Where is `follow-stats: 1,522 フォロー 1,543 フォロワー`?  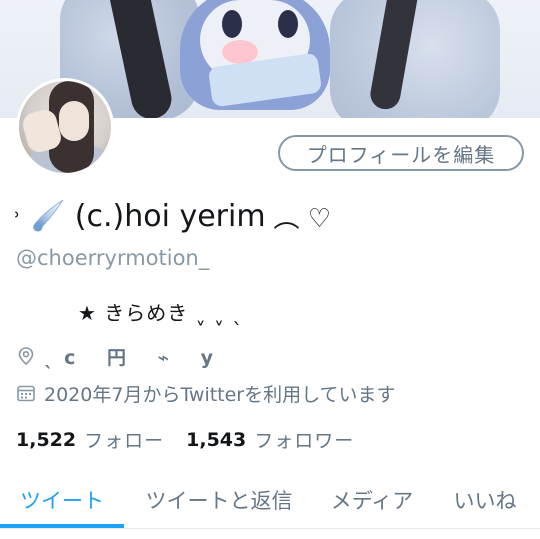
follow-stats: 1,522 フォロー 1,543 フォロワー is located at coordinates (196, 439).